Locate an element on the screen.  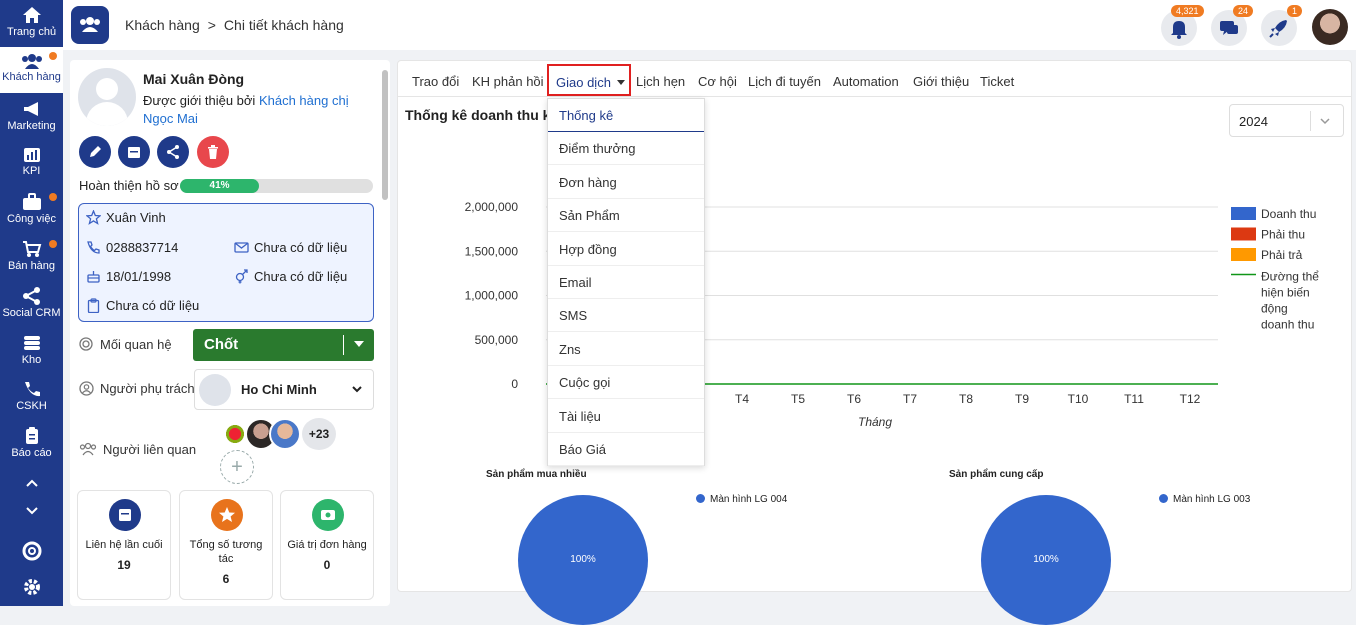
nav-item-tasks: Công việc is located at coordinates (31, 209).